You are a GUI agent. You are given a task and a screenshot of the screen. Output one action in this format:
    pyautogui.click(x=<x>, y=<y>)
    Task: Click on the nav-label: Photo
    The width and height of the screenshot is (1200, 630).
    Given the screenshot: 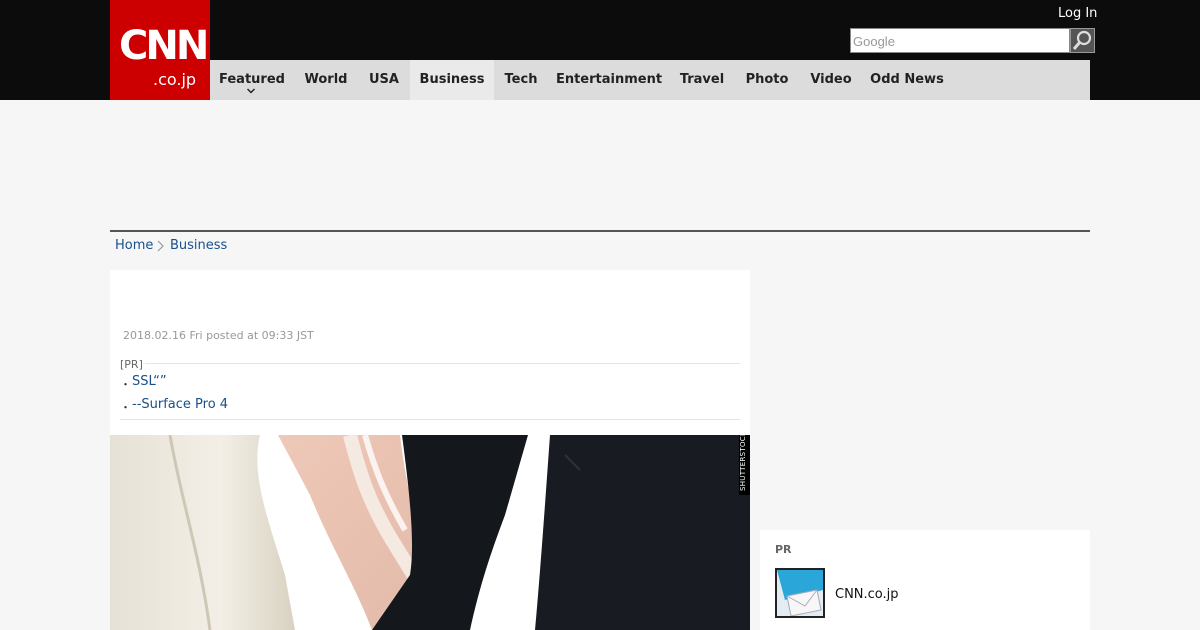 What is the action you would take?
    pyautogui.click(x=767, y=79)
    